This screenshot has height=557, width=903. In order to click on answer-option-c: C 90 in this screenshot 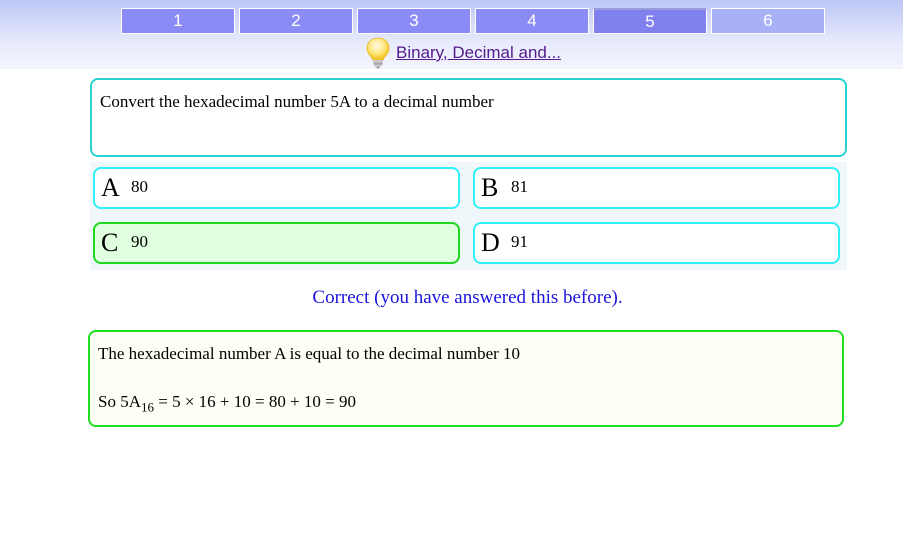, I will do `click(276, 243)`.